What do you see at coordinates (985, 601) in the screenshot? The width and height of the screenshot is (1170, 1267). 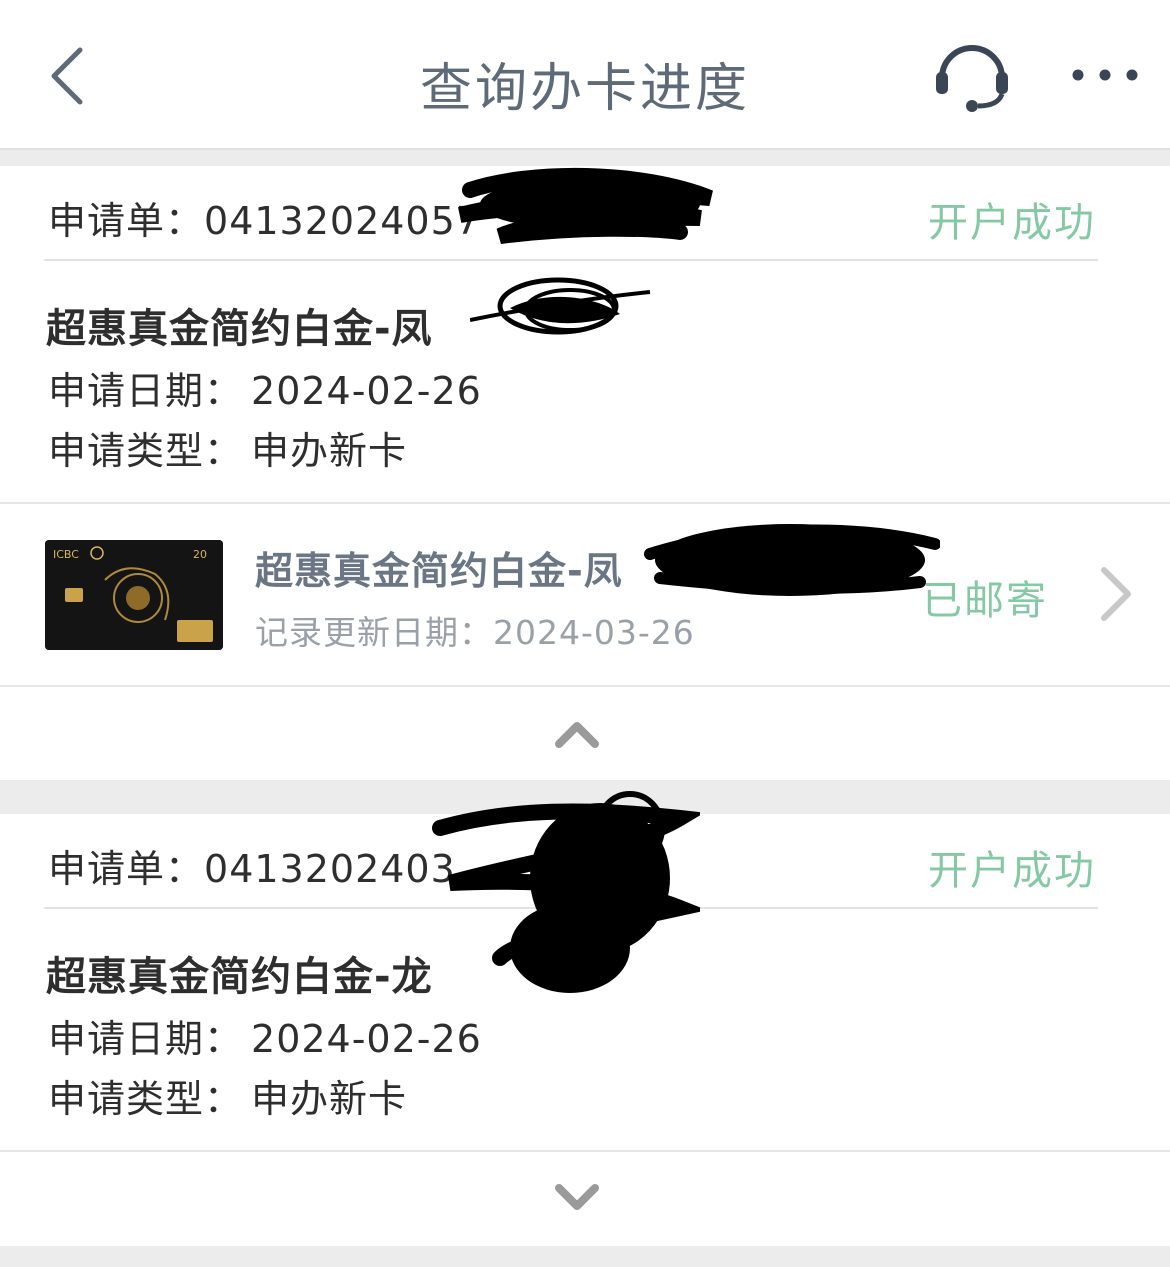 I see `card-item-status: 已邮寄` at bounding box center [985, 601].